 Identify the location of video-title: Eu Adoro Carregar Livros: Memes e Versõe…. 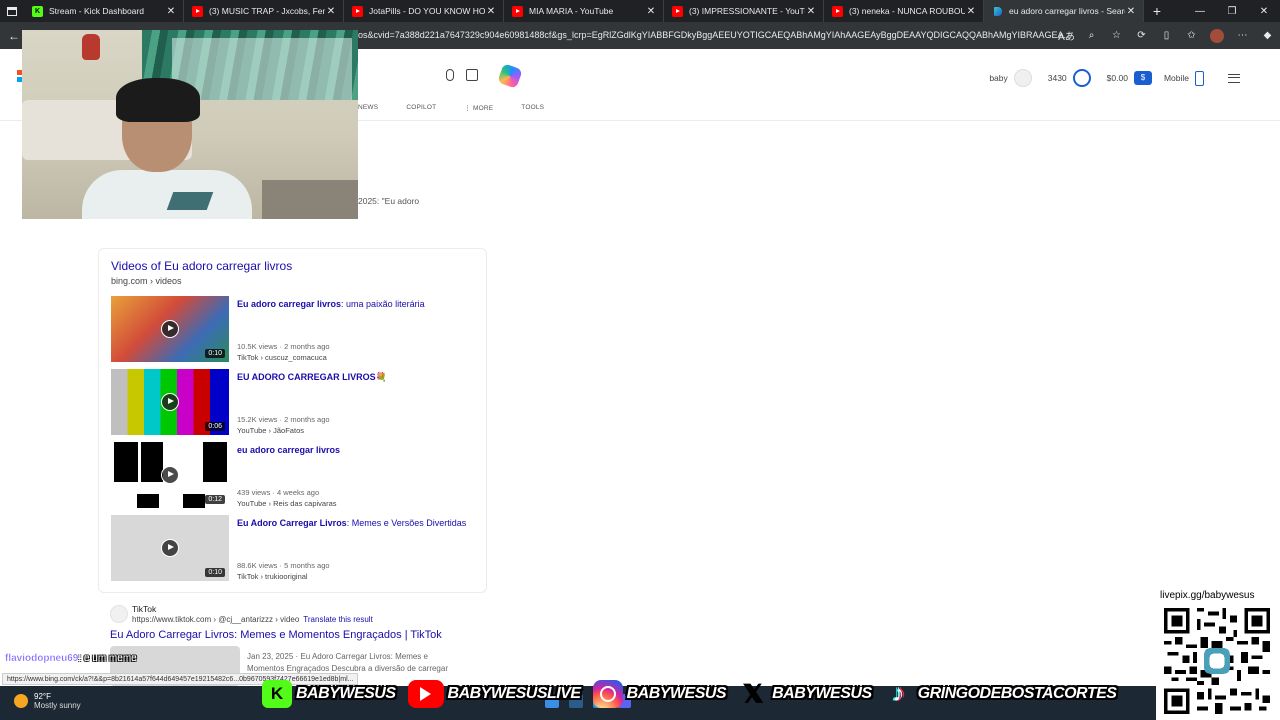
(357, 523).